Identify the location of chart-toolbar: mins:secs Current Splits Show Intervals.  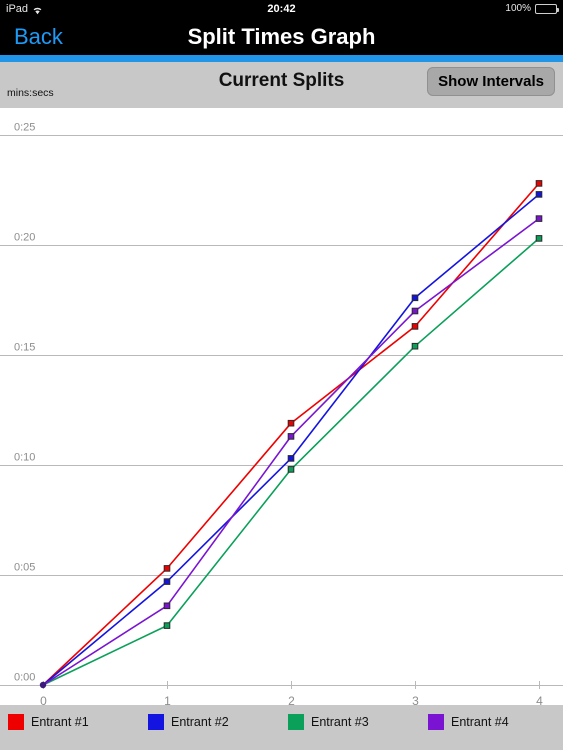
(281, 85).